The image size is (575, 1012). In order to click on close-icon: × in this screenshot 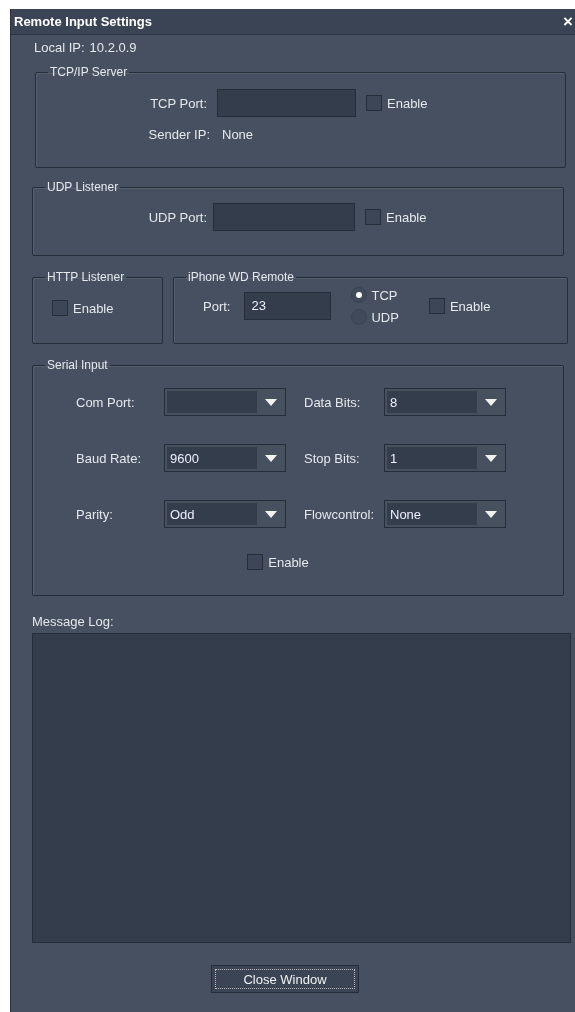, I will do `click(568, 21)`.